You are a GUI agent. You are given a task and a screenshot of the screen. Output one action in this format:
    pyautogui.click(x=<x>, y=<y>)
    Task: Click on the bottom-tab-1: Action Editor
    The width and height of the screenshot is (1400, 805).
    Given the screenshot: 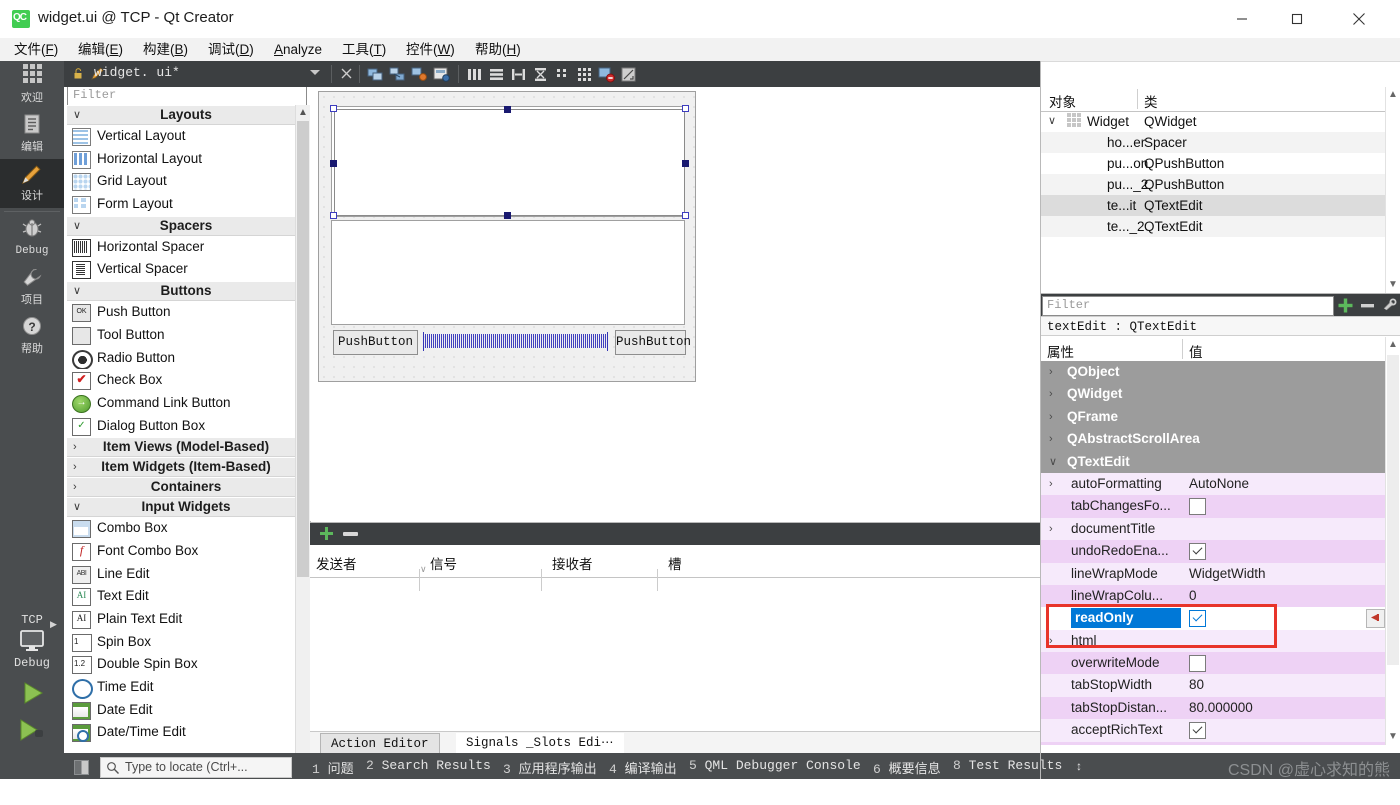 What is the action you would take?
    pyautogui.click(x=380, y=743)
    